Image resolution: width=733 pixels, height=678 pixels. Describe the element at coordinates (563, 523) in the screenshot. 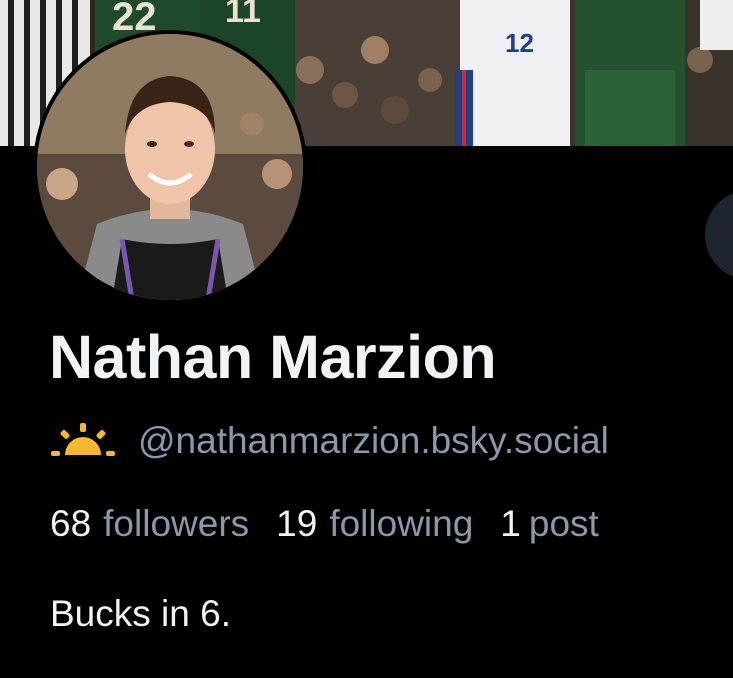

I see `posts-label: post` at that location.